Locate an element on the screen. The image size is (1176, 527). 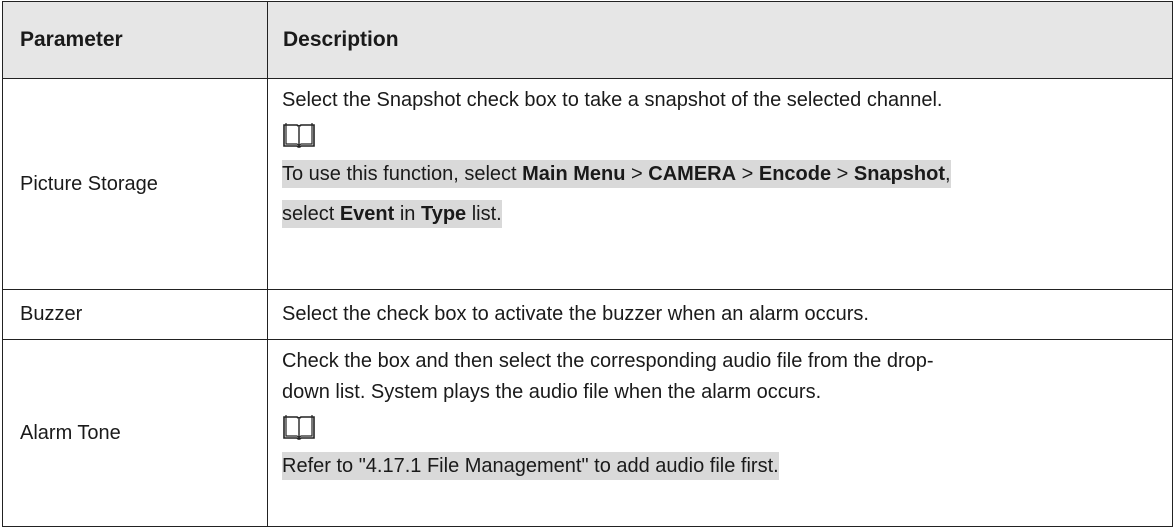
header-description: Description is located at coordinates (720, 40).